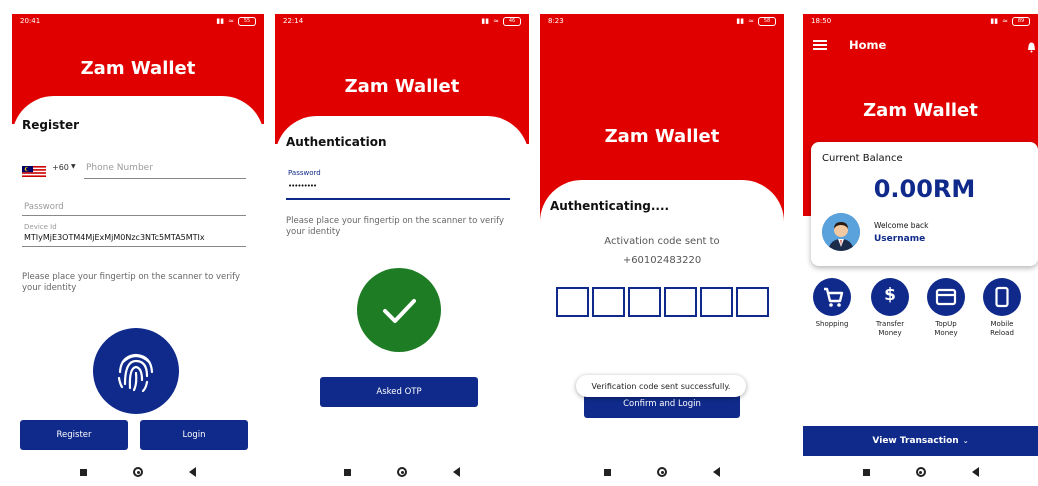  Describe the element at coordinates (399, 311) in the screenshot. I see `checkmark-icon` at that location.